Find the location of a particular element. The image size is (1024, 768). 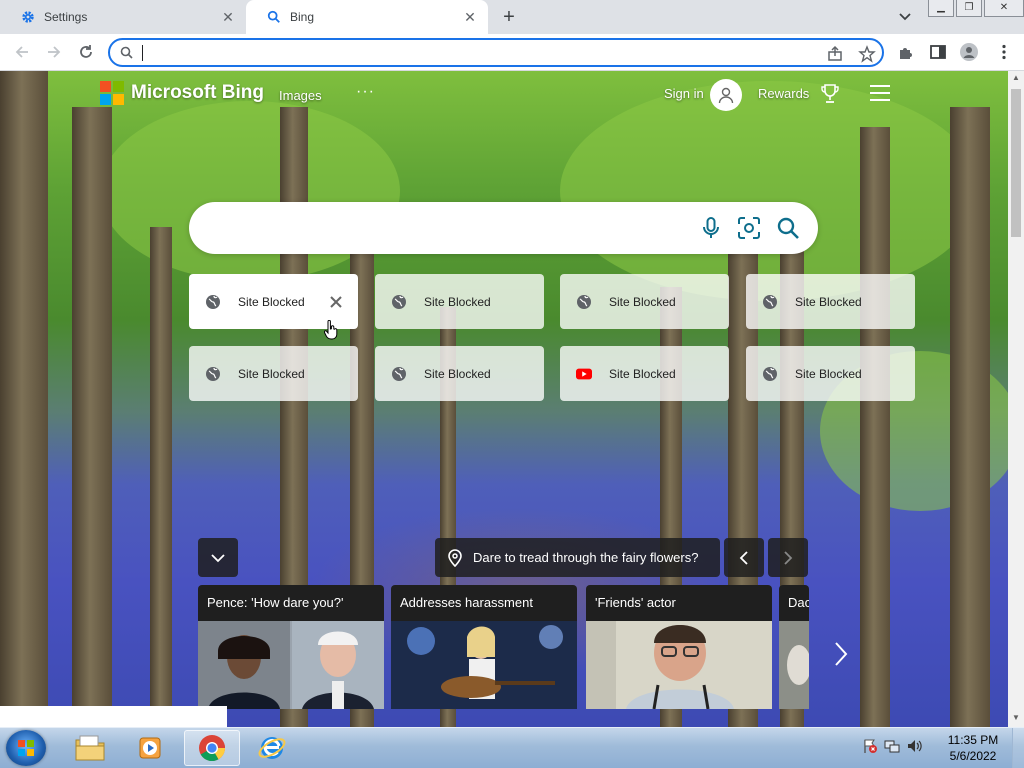

bing-logo: Microsoft Bing is located at coordinates (182, 93).